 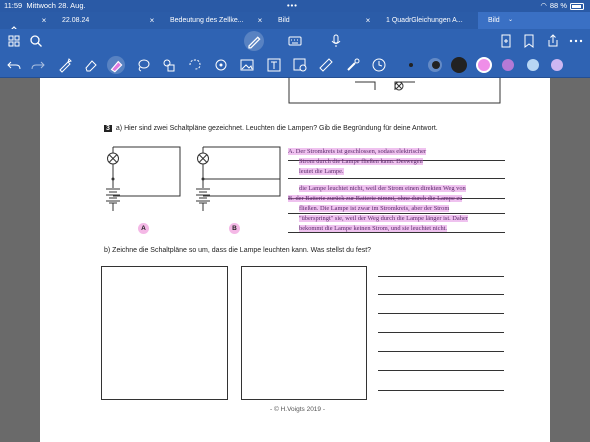 I want to click on laser-pointer-icon, so click(x=353, y=65).